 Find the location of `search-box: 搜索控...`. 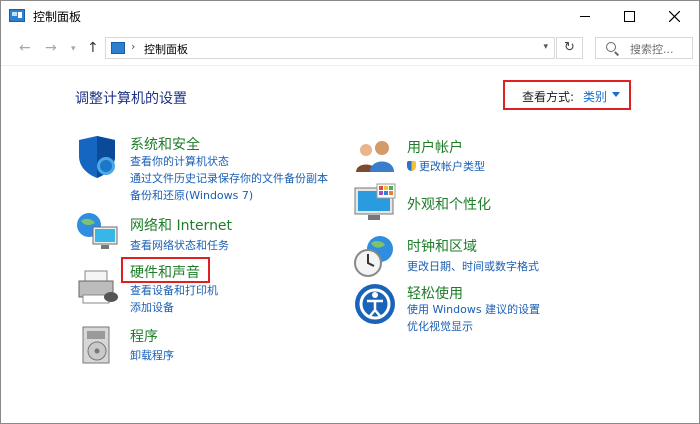

search-box: 搜索控... is located at coordinates (644, 48).